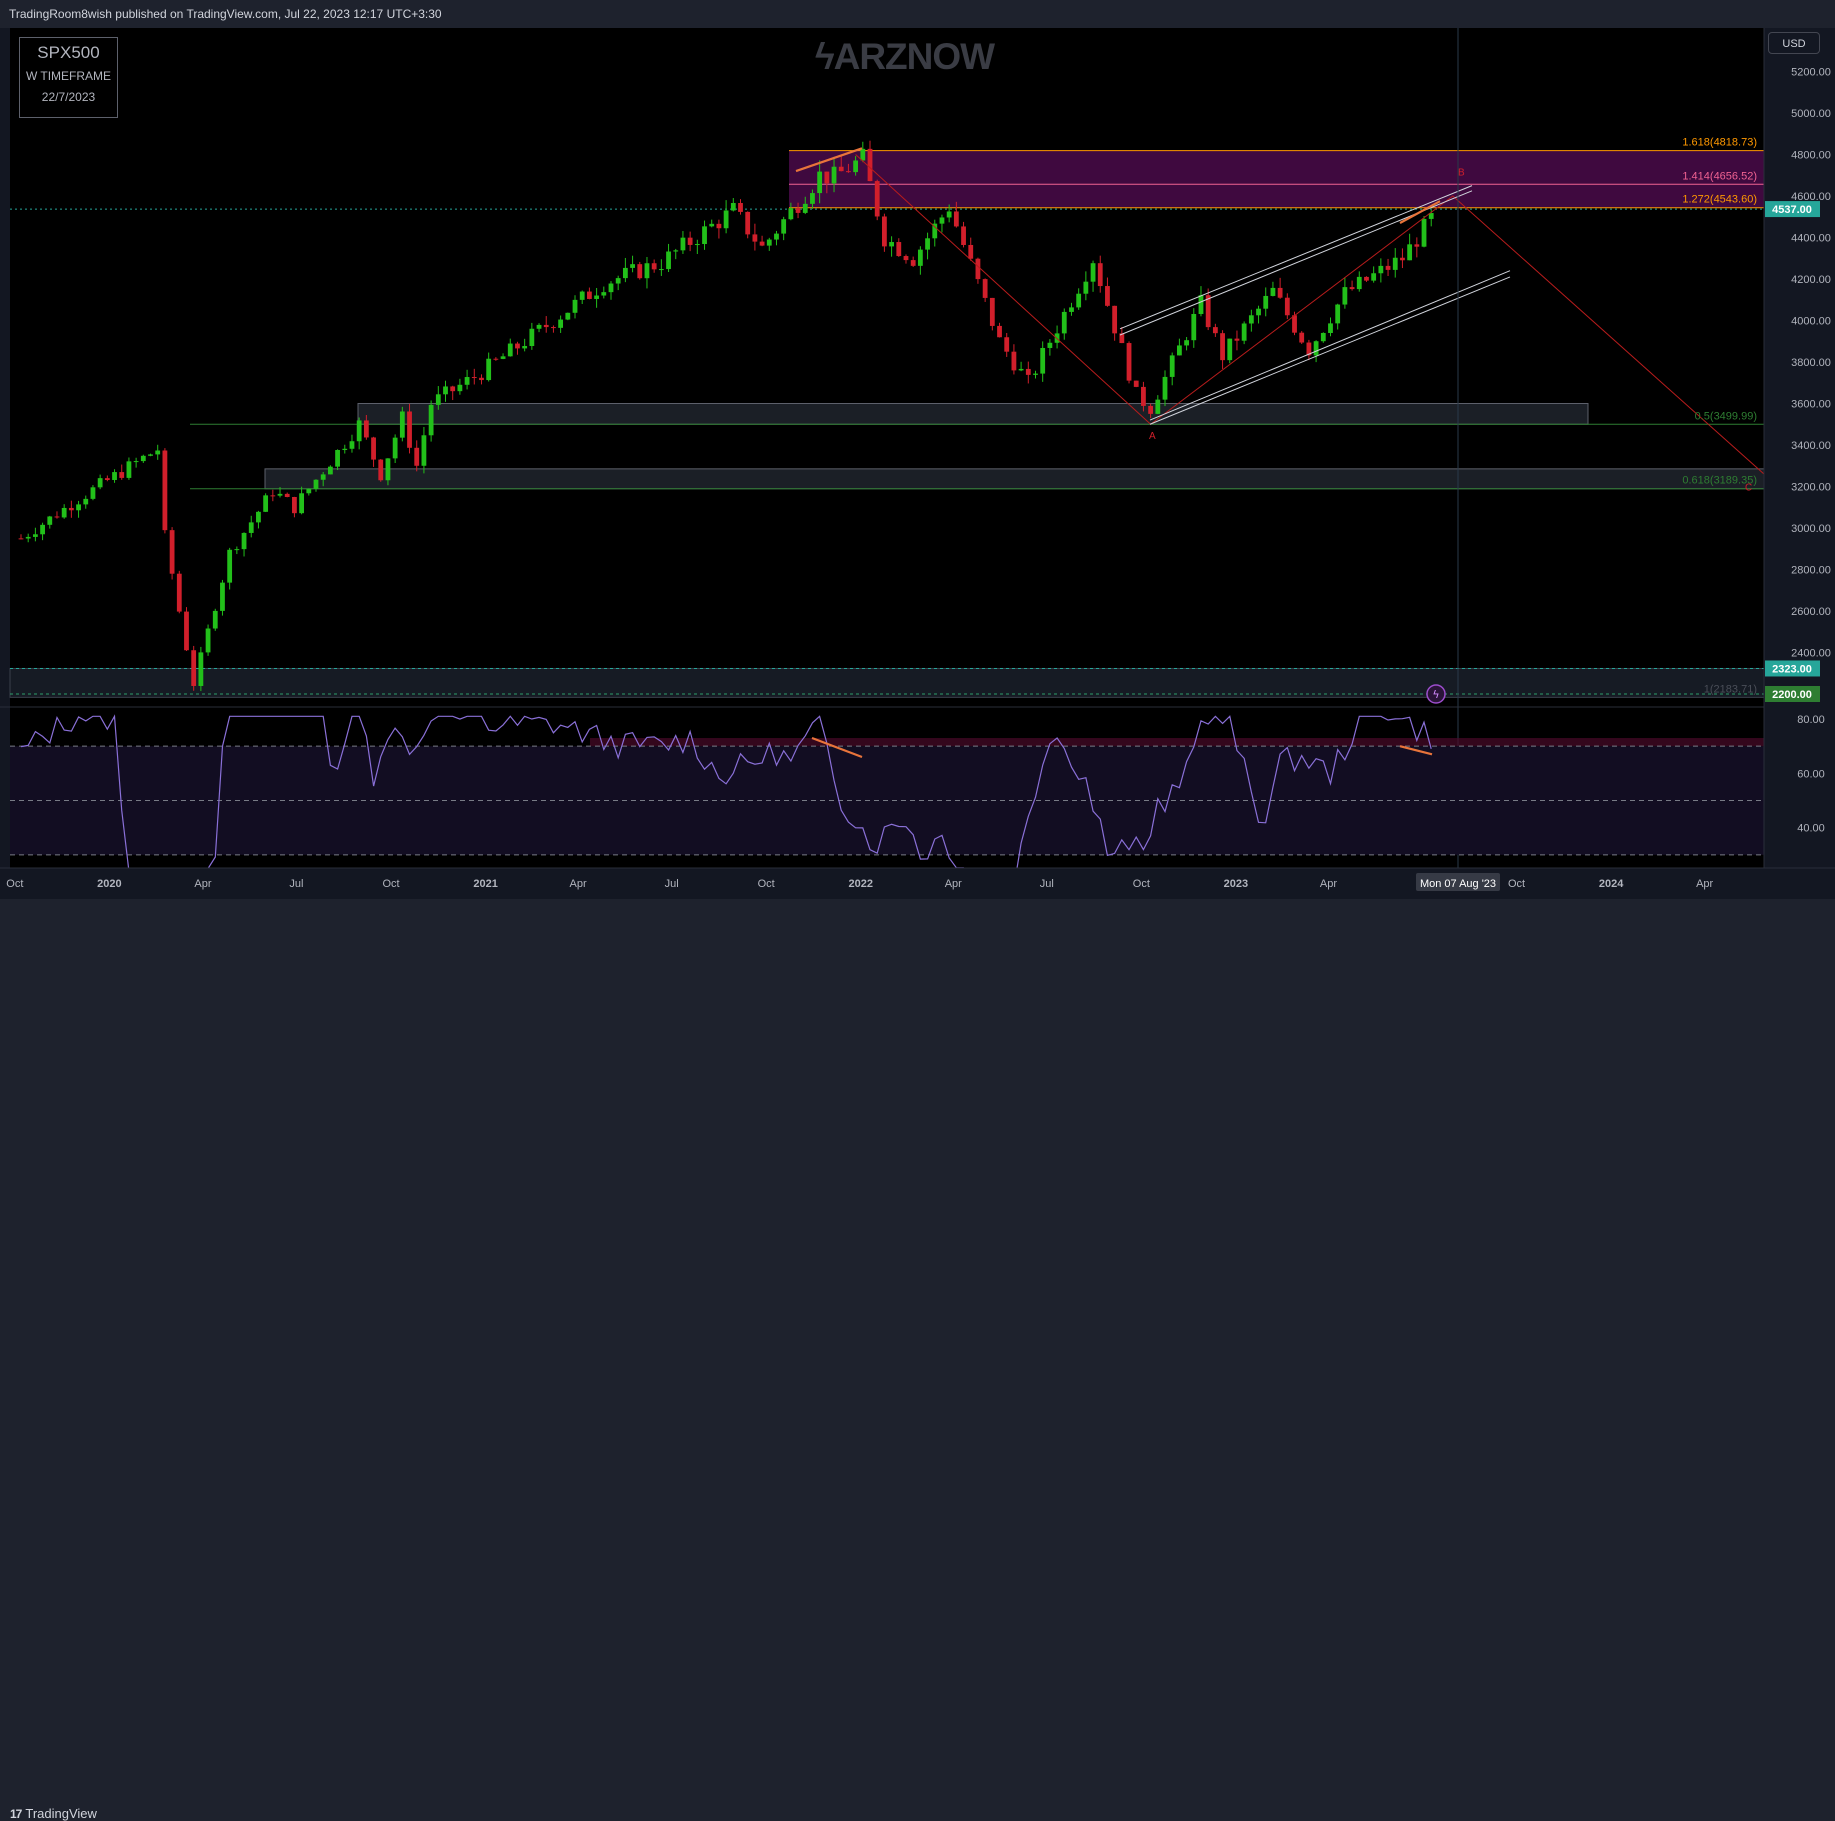 This screenshot has width=1835, height=1821. I want to click on fib-label-2: 1.272(4543.60), so click(1719, 200).